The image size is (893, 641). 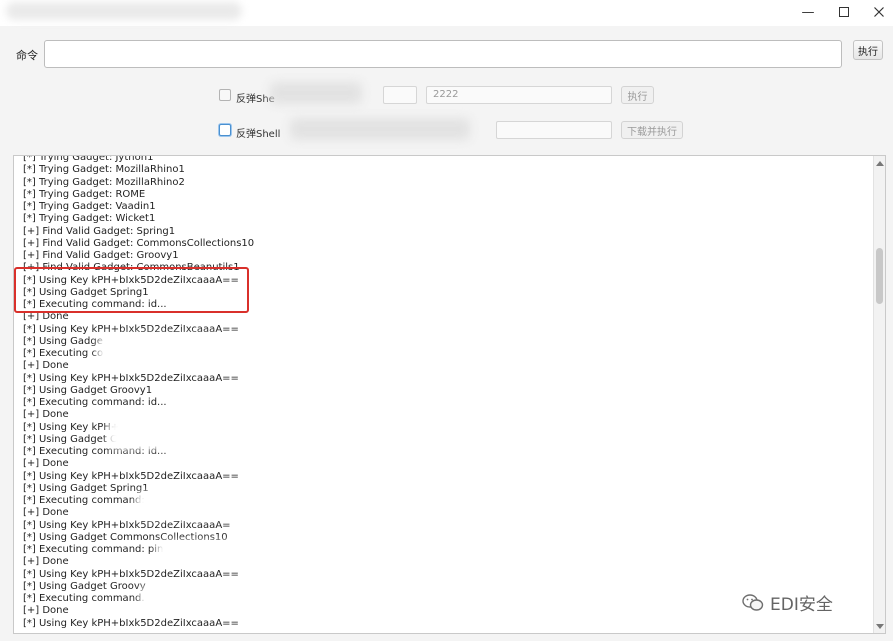 I want to click on maximize-icon, so click(x=844, y=12).